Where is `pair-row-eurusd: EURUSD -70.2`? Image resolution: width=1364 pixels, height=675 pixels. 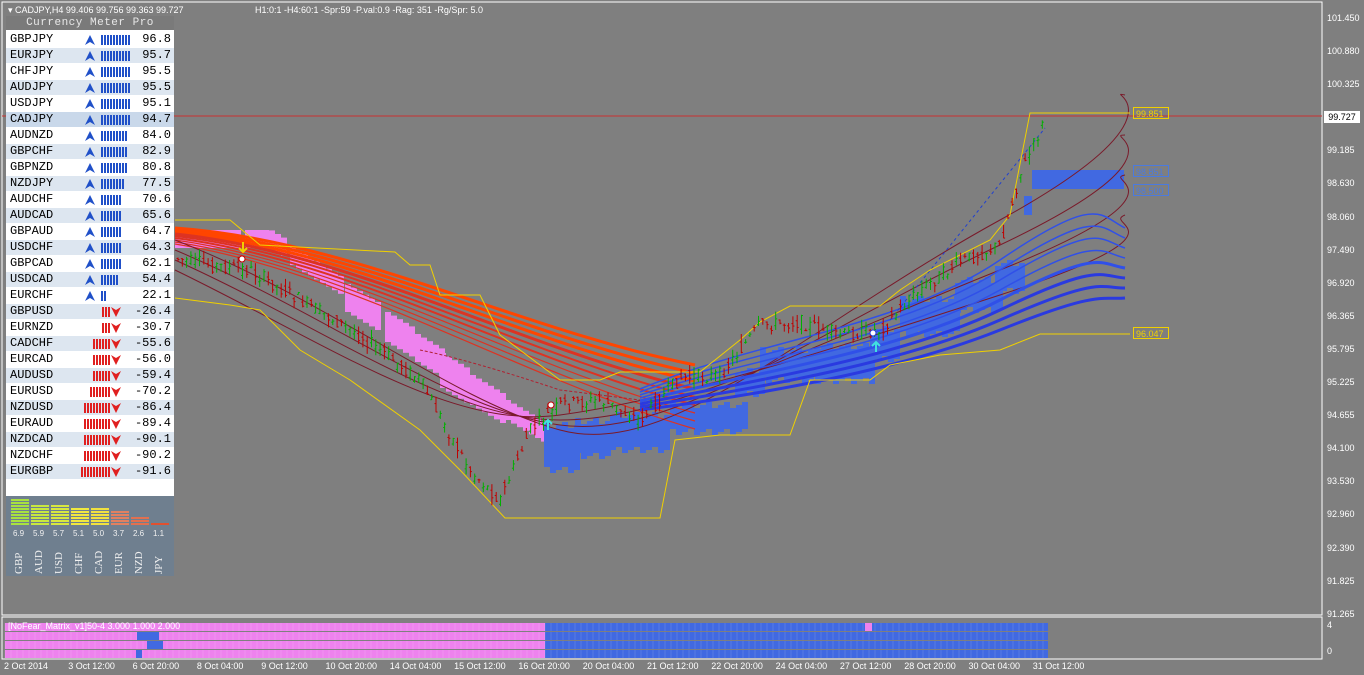
pair-row-eurusd: EURUSD -70.2 is located at coordinates (90, 391).